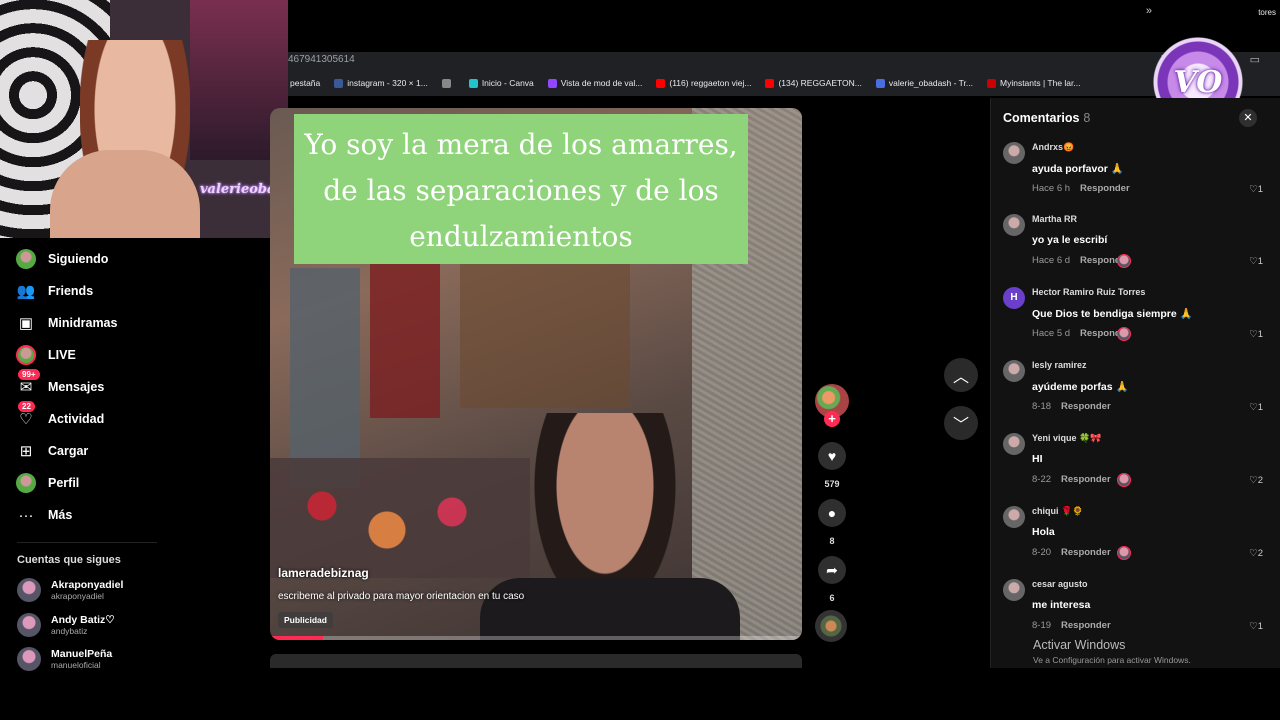  What do you see at coordinates (77, 595) in the screenshot?
I see `account-handle: akraponyadiel` at bounding box center [77, 595].